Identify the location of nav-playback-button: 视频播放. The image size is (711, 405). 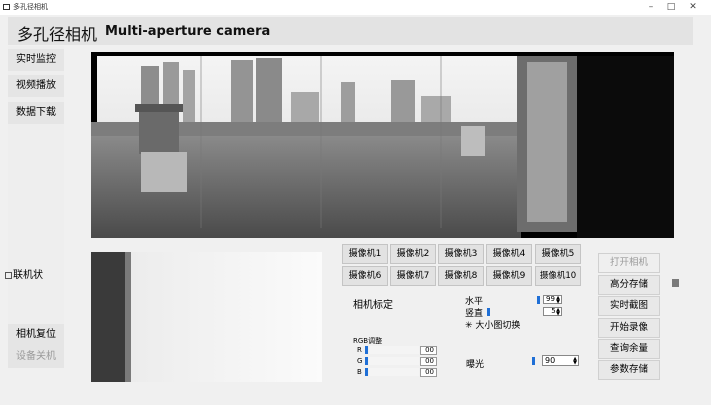
(36, 86).